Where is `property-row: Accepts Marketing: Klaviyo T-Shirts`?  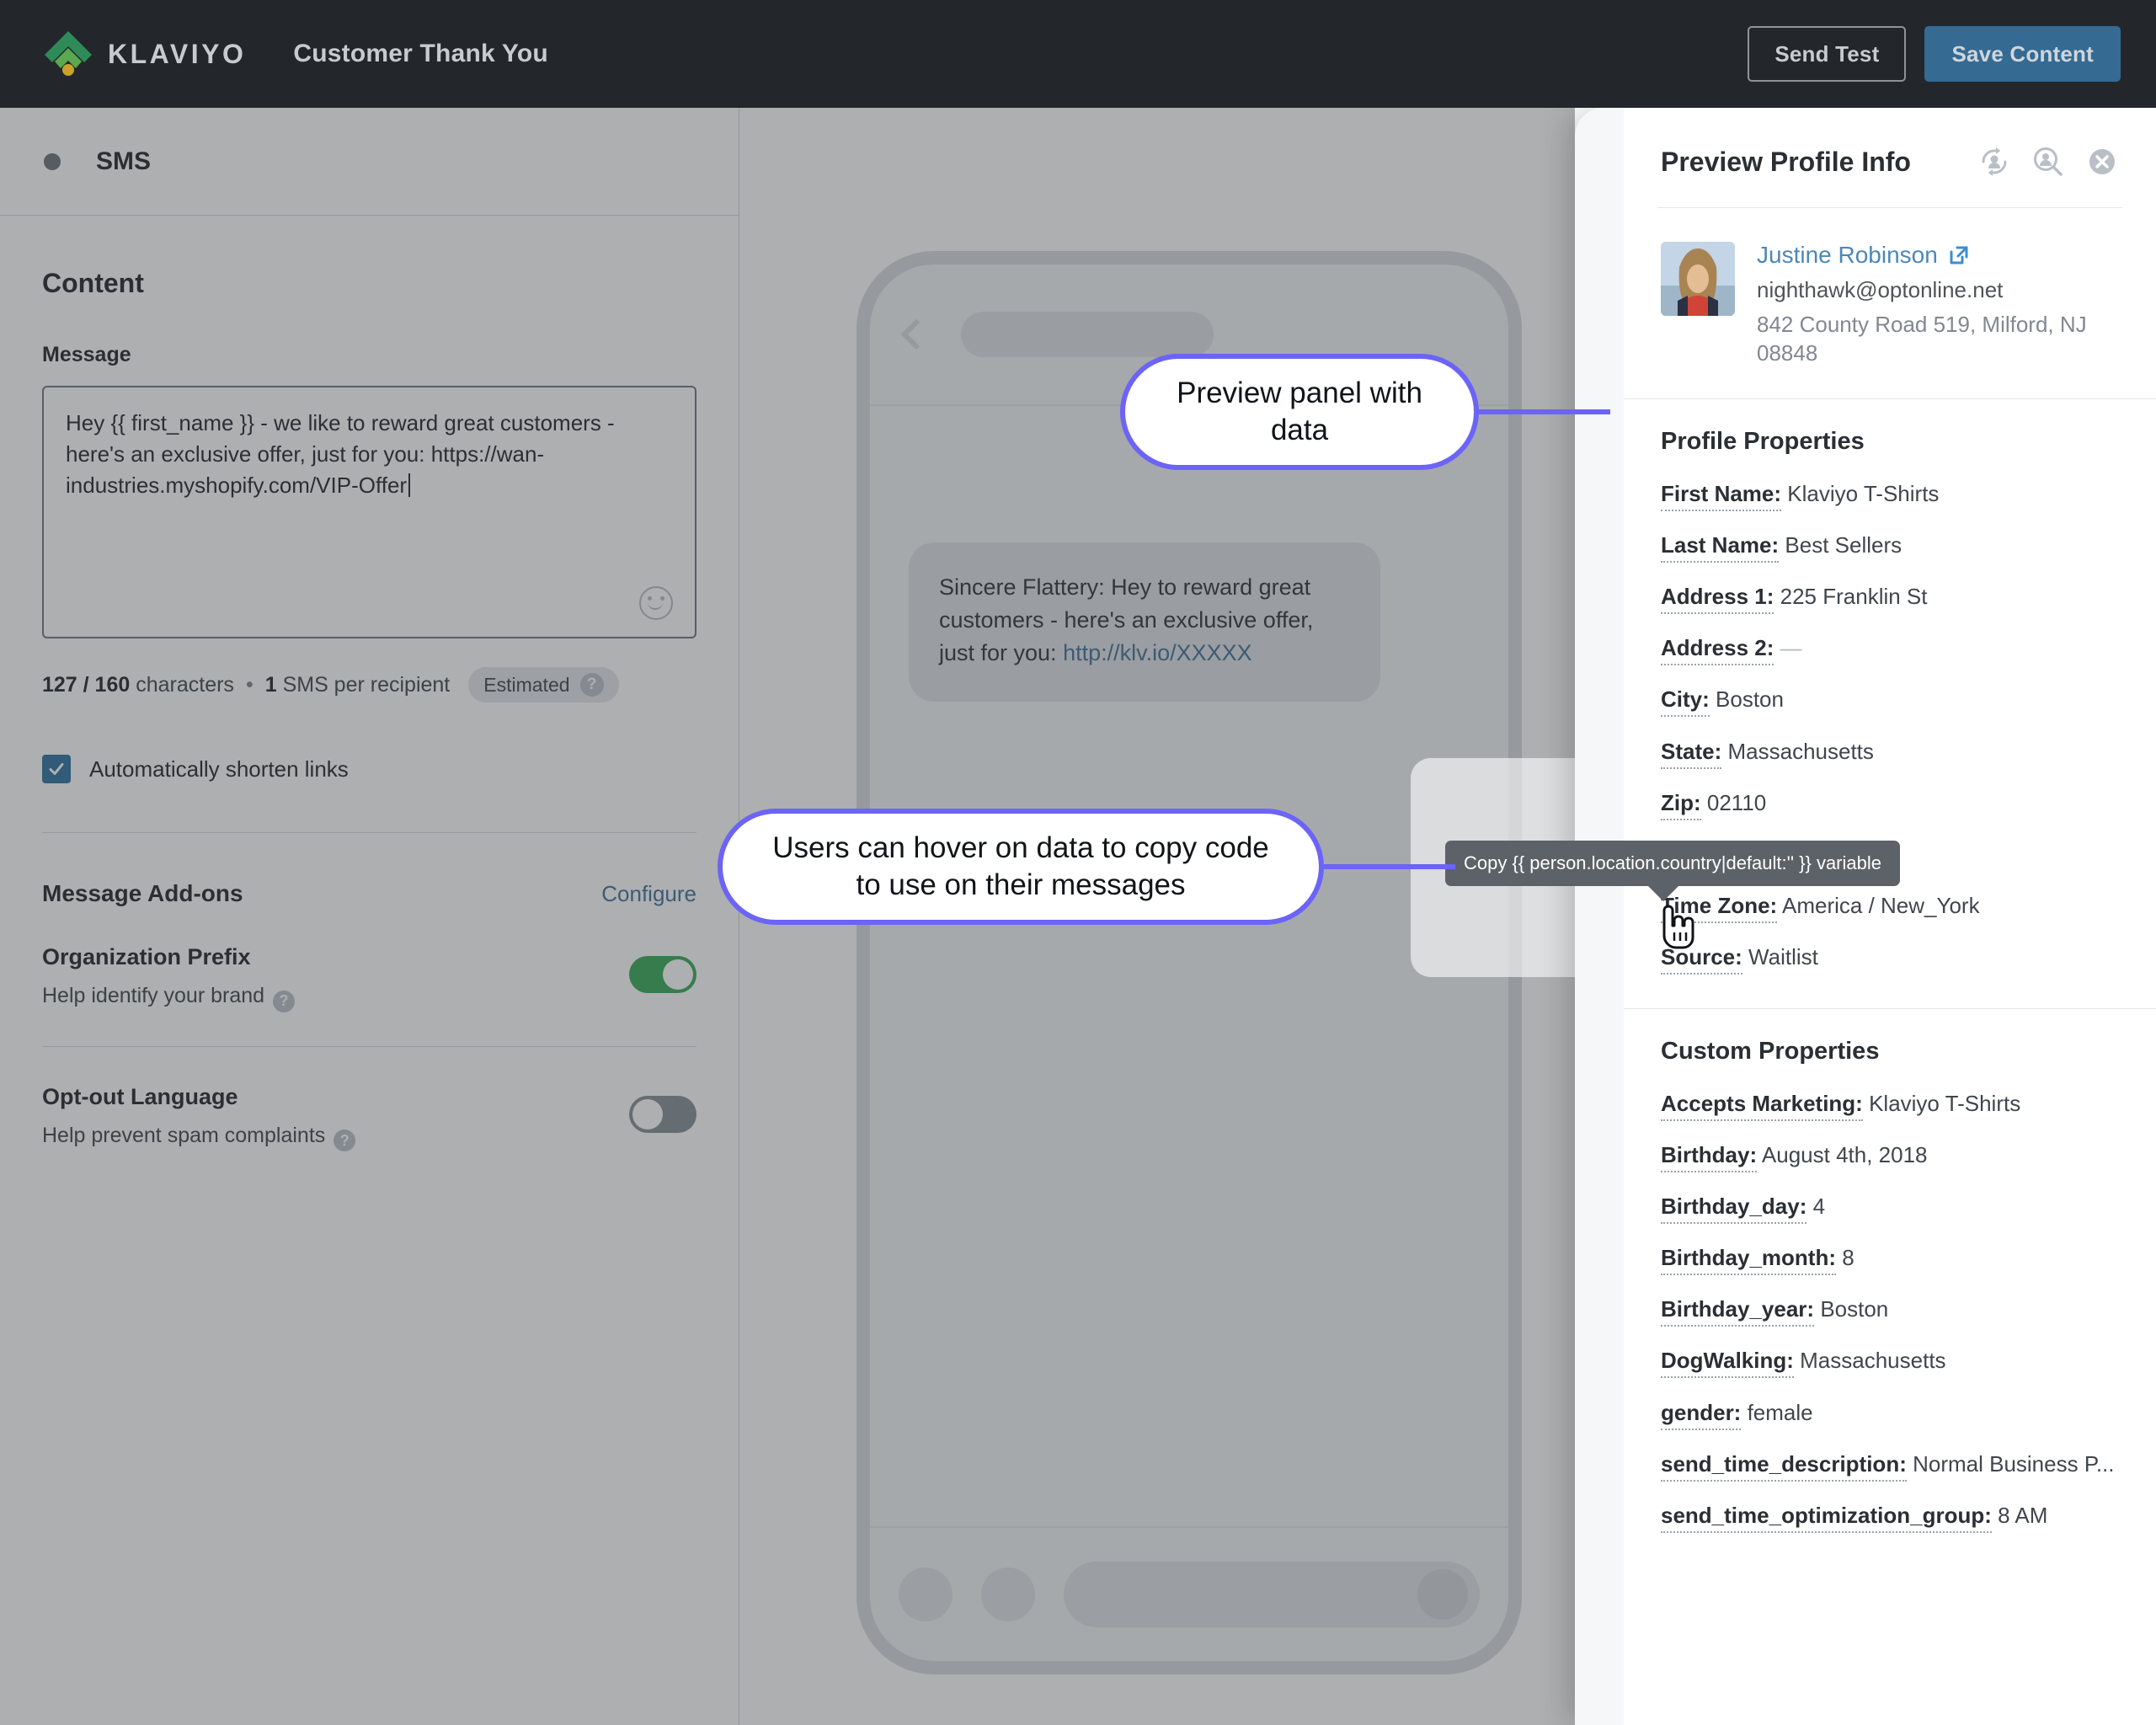
property-row: Accepts Marketing: Klaviyo T-Shirts is located at coordinates (1890, 1105).